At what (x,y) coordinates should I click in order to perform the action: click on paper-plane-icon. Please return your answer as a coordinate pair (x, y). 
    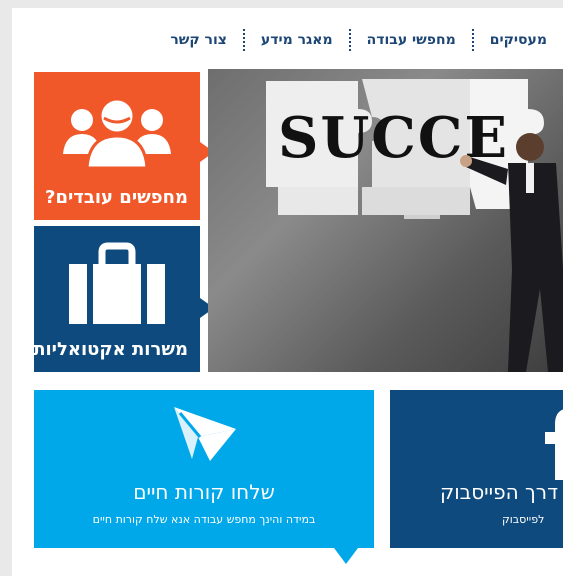
    Looking at the image, I should click on (205, 434).